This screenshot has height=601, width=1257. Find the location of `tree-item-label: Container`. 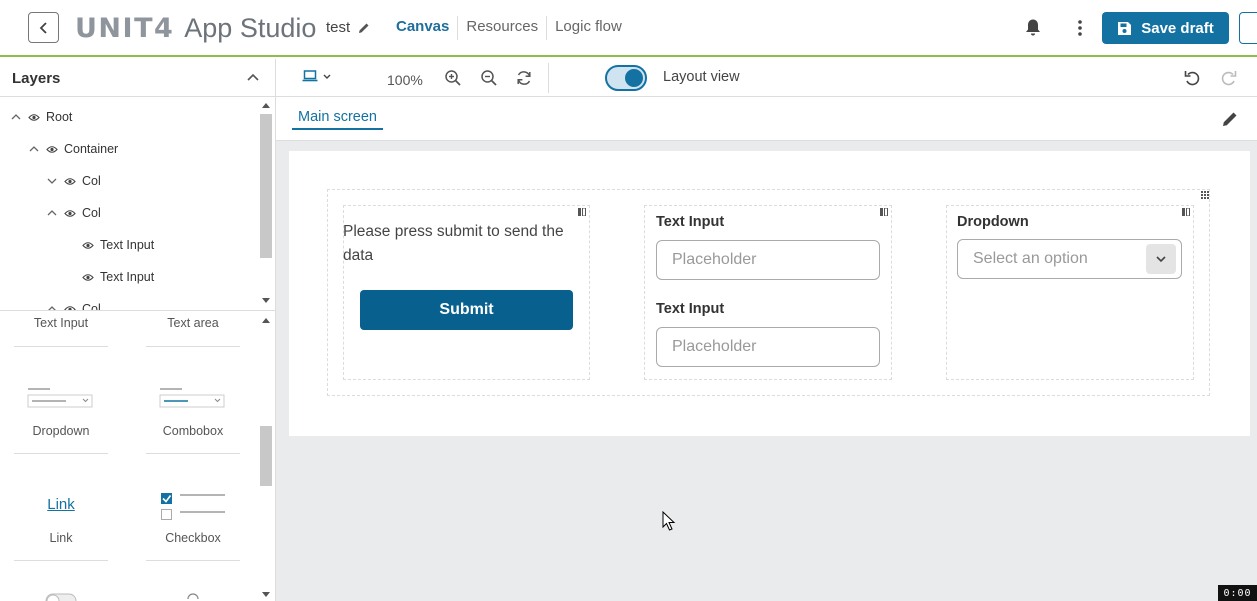

tree-item-label: Container is located at coordinates (91, 149).